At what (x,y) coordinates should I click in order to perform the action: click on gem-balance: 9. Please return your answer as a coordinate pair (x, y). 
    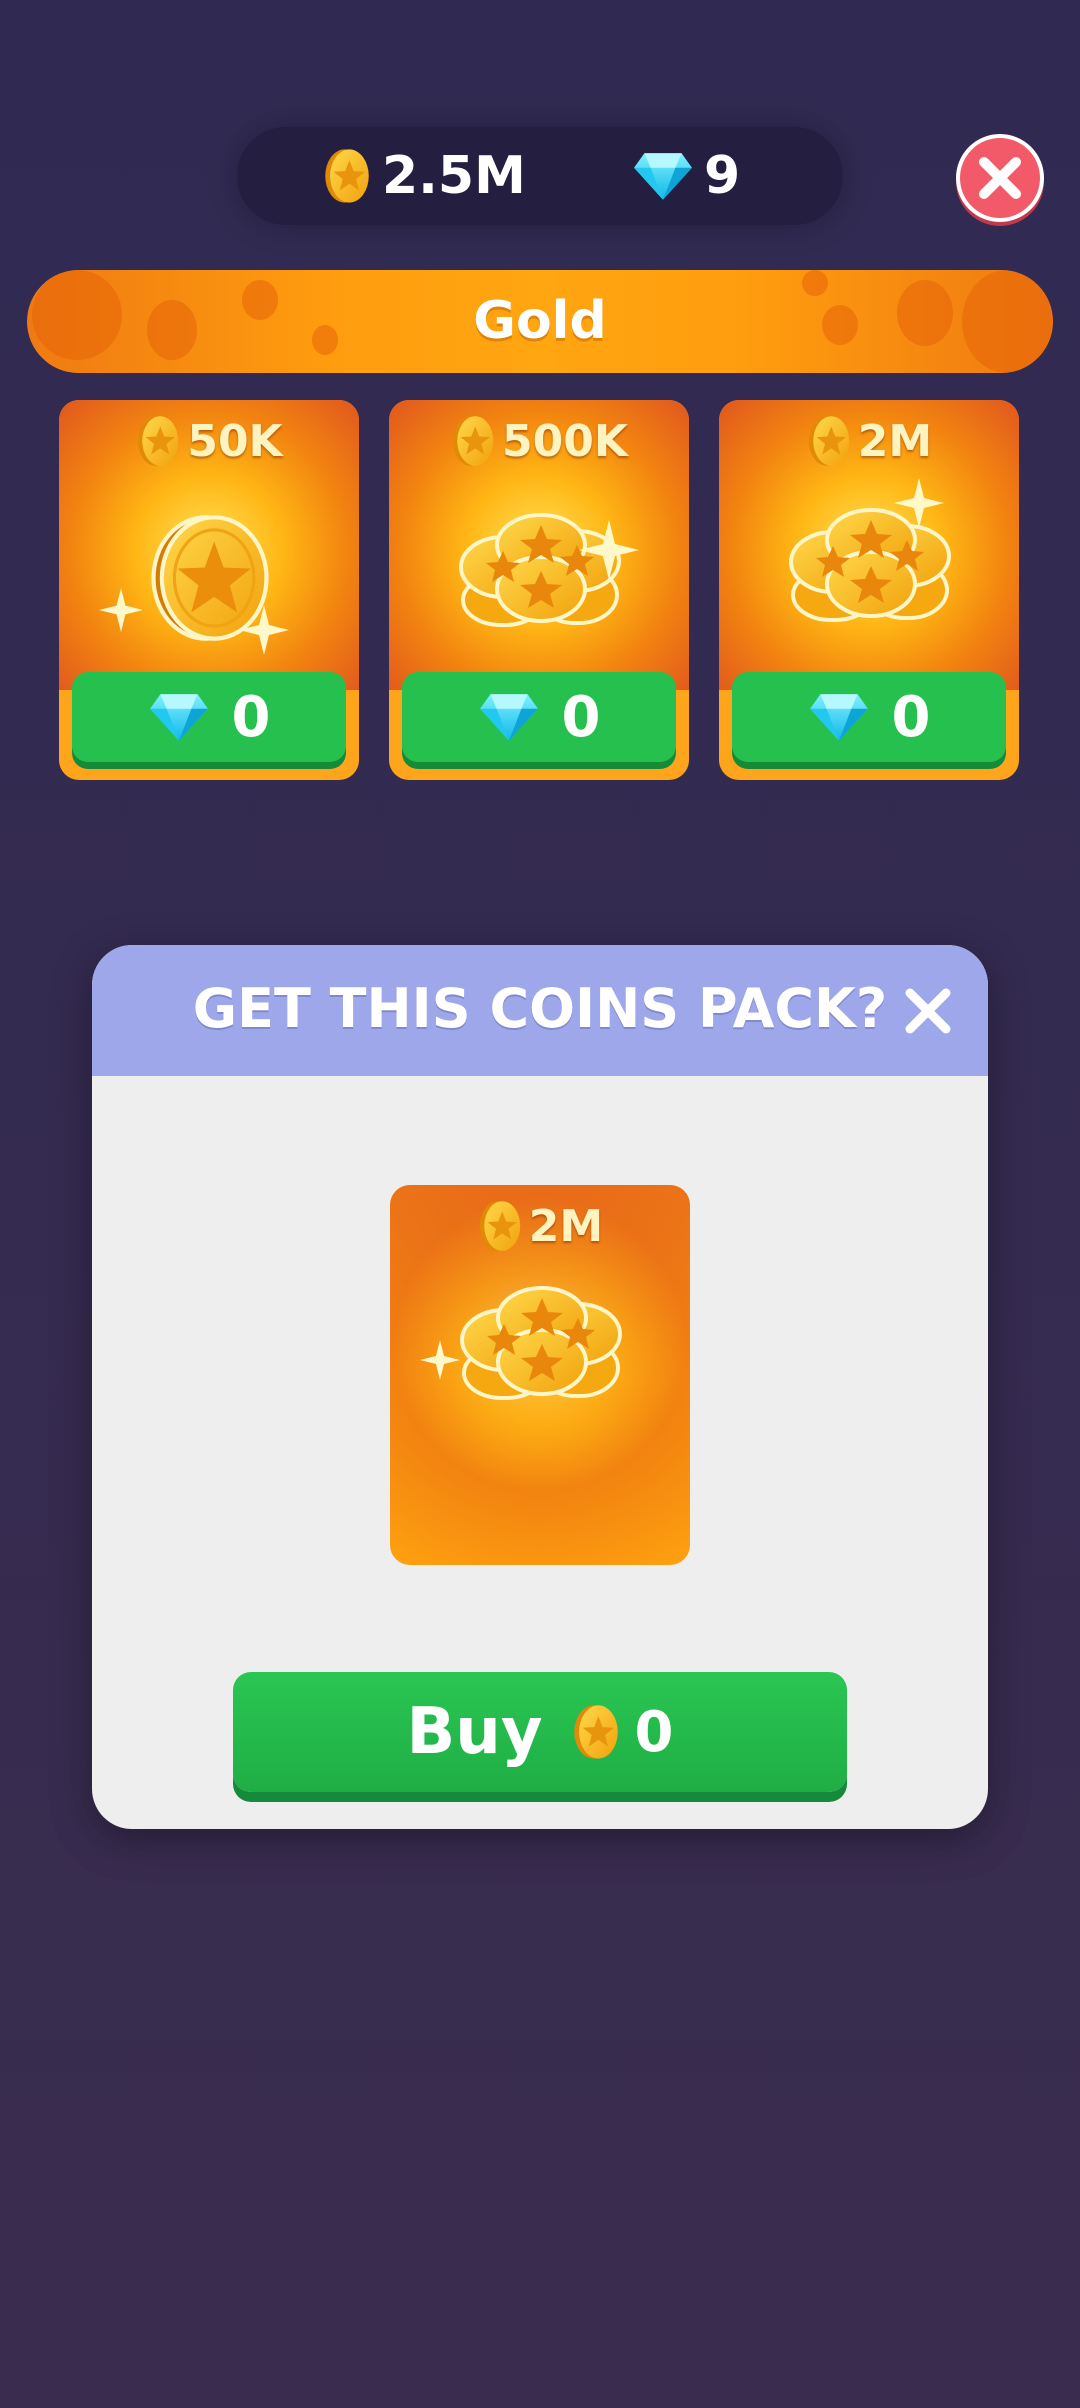
    Looking at the image, I should click on (686, 176).